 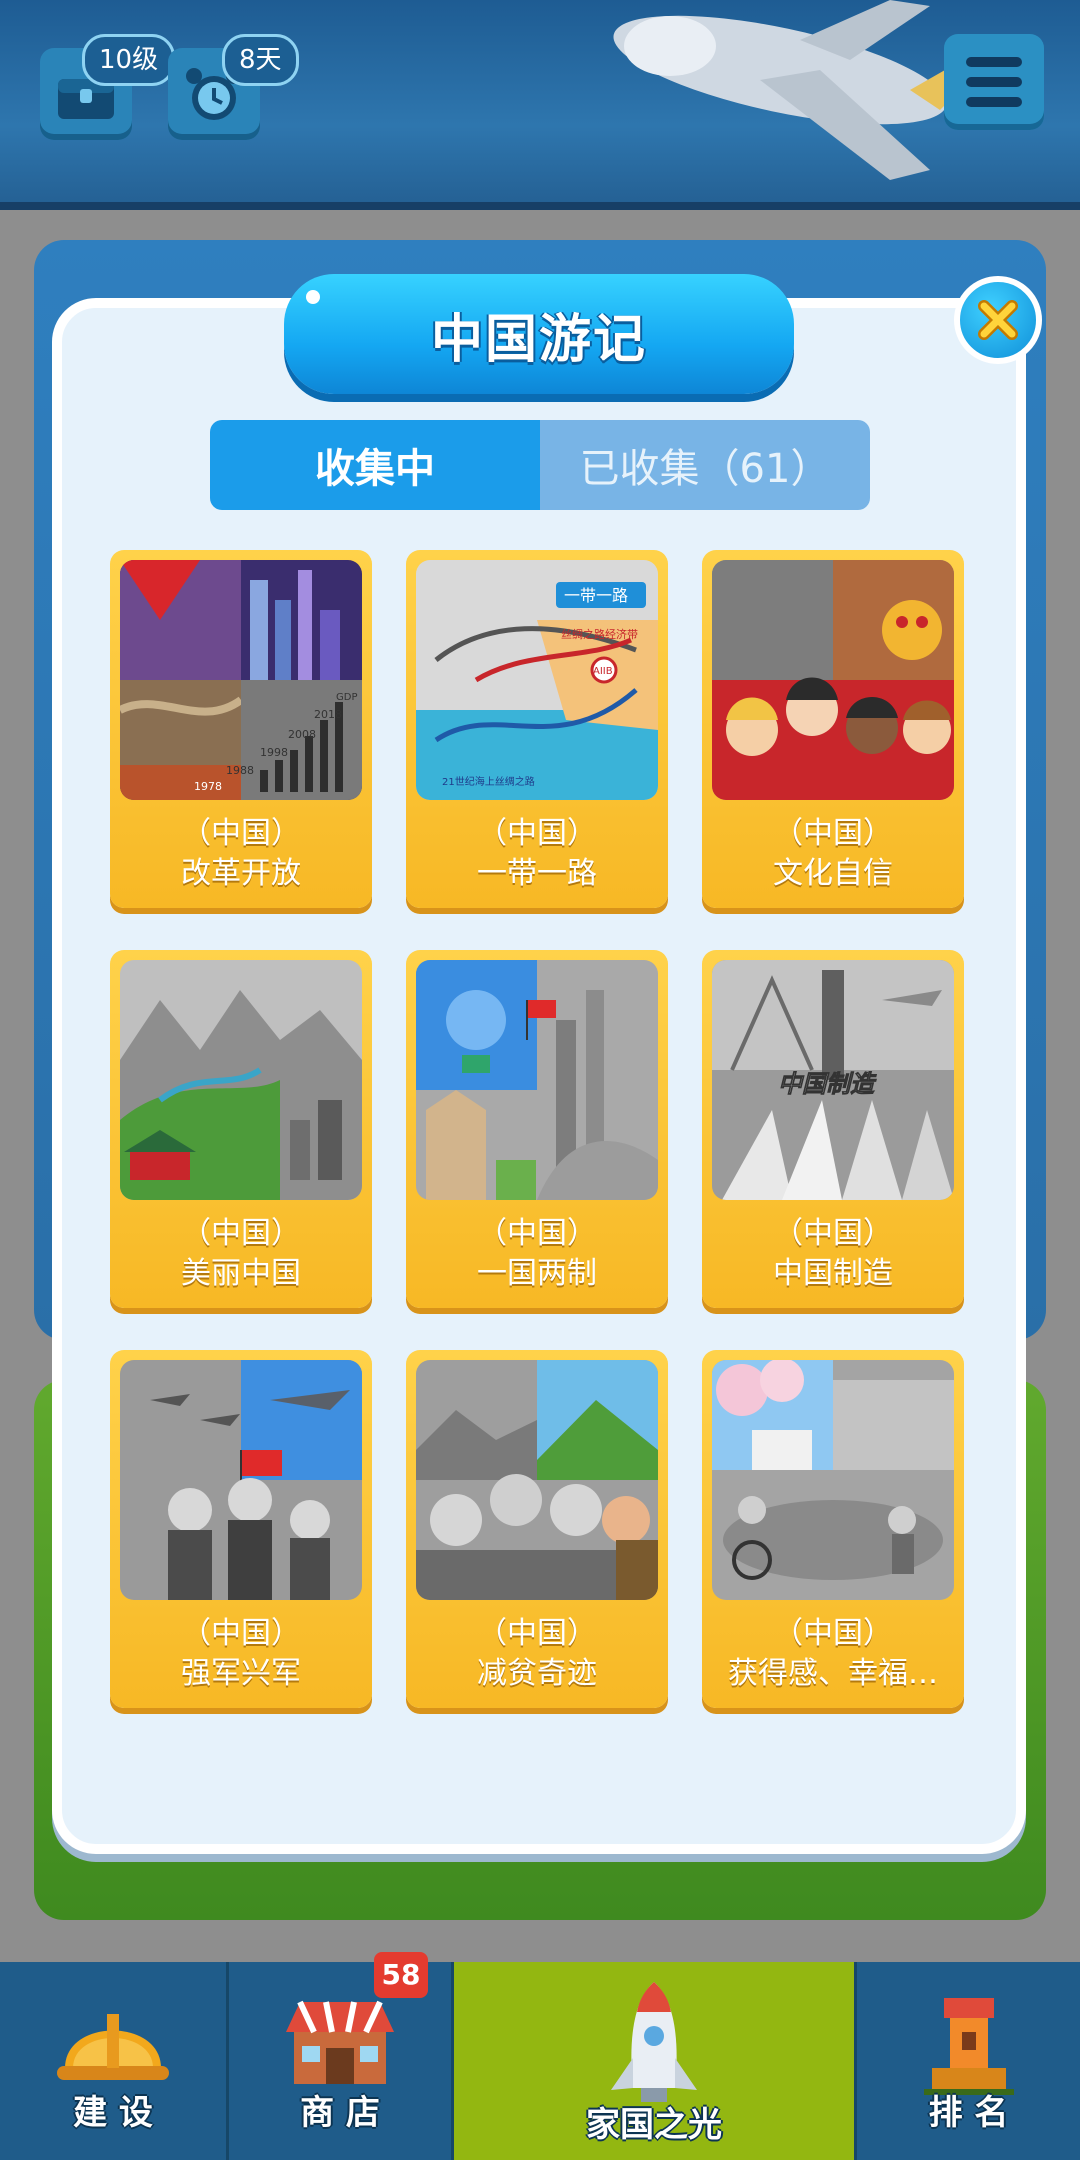 I want to click on card-image-made-in-china: 中国制造, so click(x=833, y=1080).